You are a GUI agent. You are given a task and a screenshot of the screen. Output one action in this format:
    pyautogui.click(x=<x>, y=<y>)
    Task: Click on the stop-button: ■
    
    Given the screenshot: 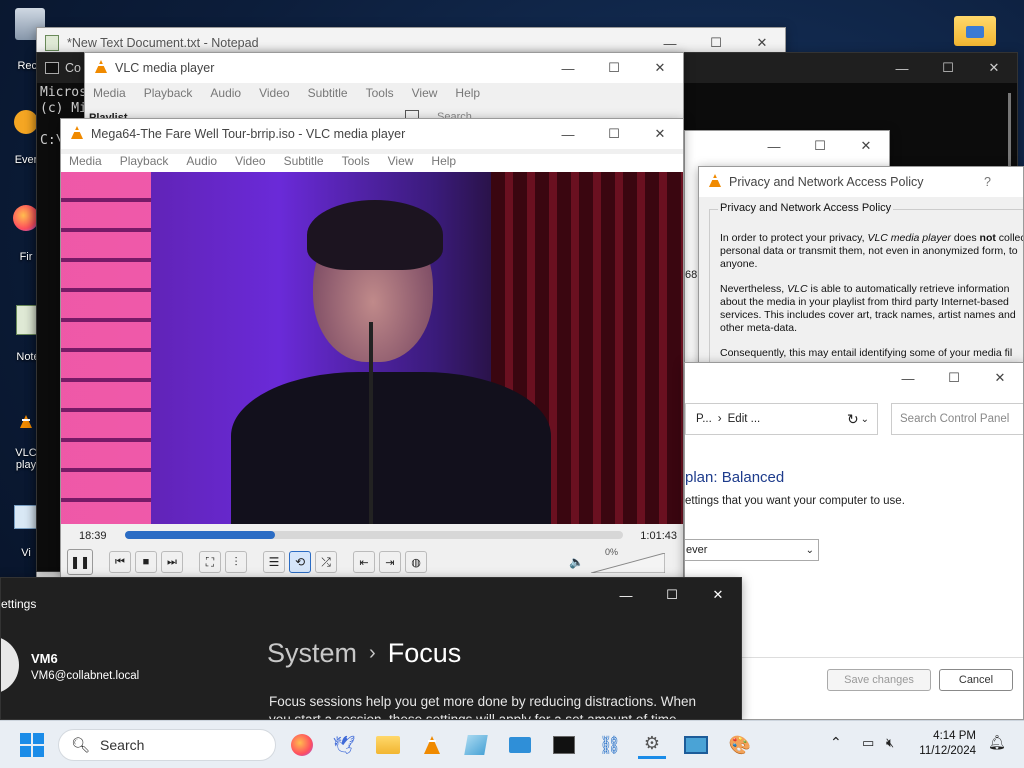 What is the action you would take?
    pyautogui.click(x=146, y=562)
    